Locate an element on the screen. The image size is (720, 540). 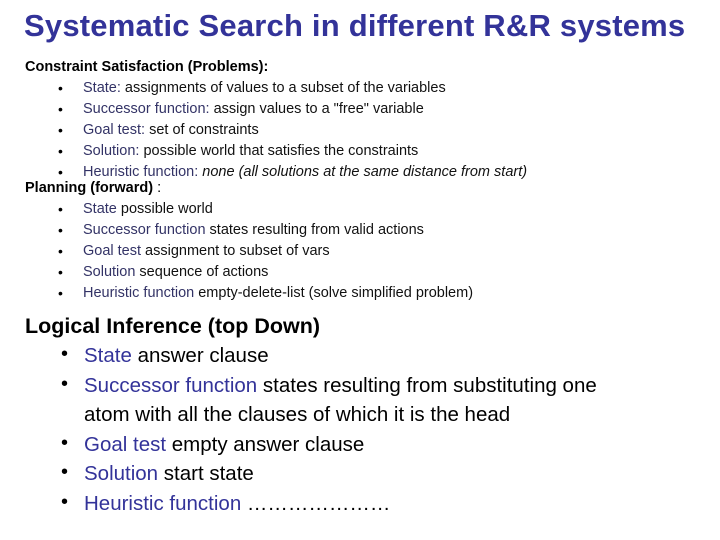
item-term: Successor function: is located at coordinates (146, 109).